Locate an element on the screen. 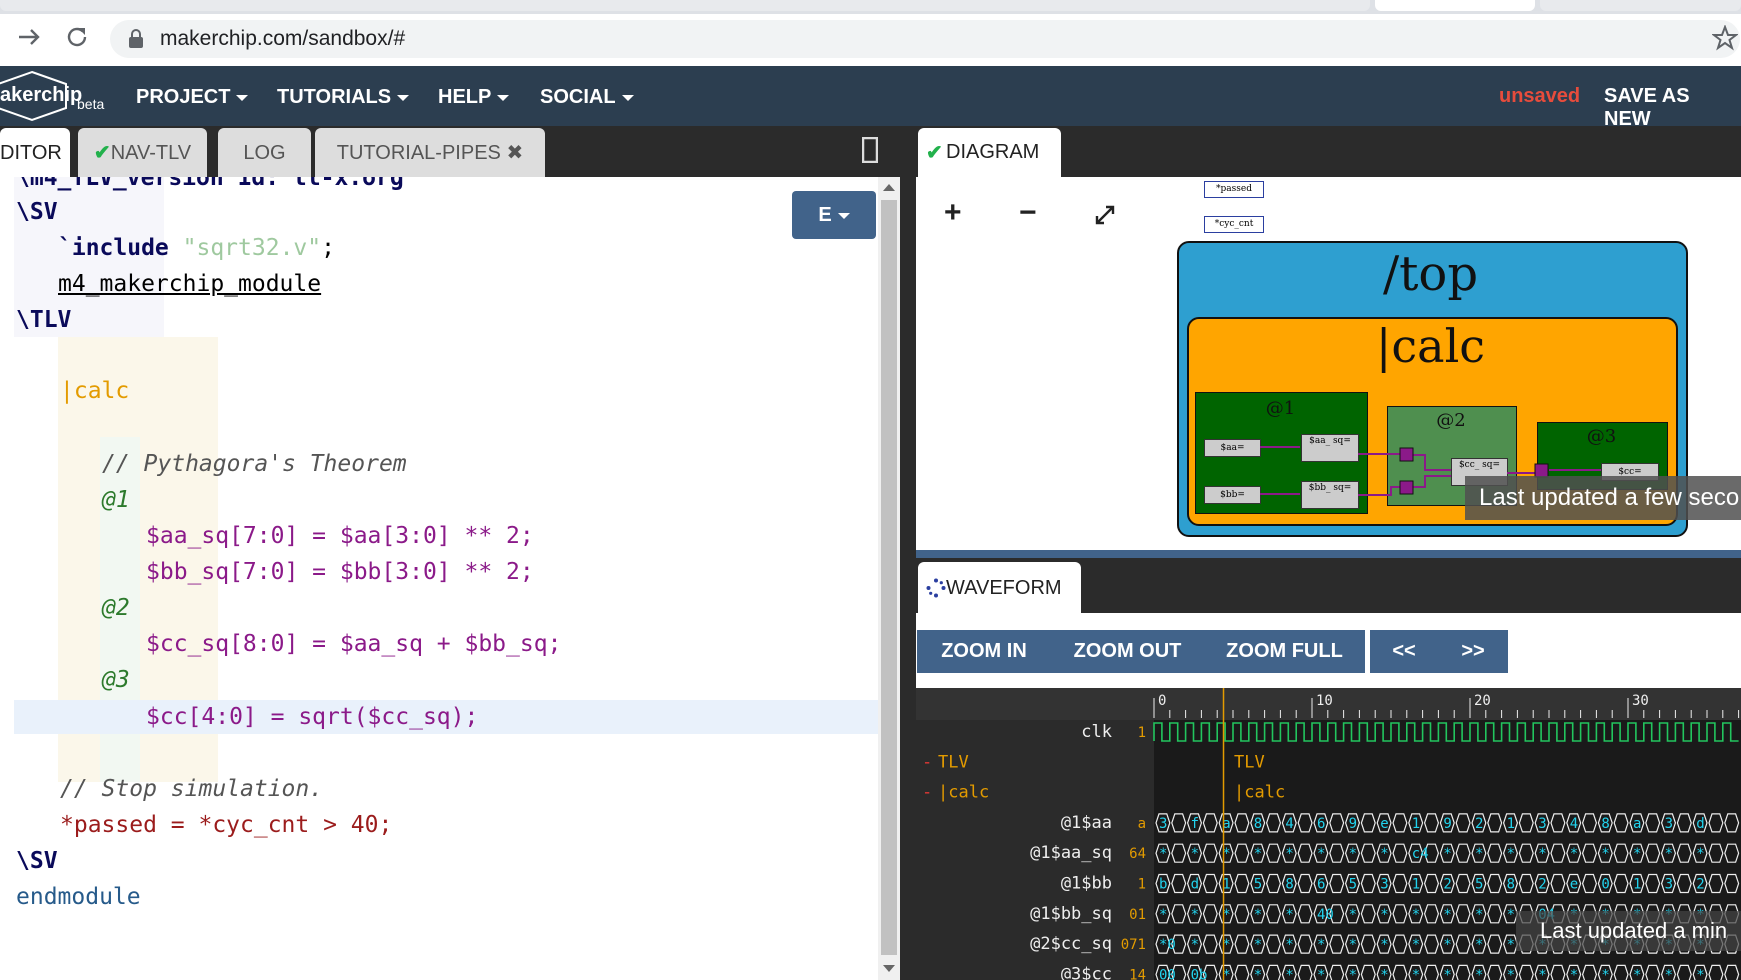 Image resolution: width=1741 pixels, height=980 pixels. cyc-cnt-node: *cyc_cnt is located at coordinates (1234, 224).